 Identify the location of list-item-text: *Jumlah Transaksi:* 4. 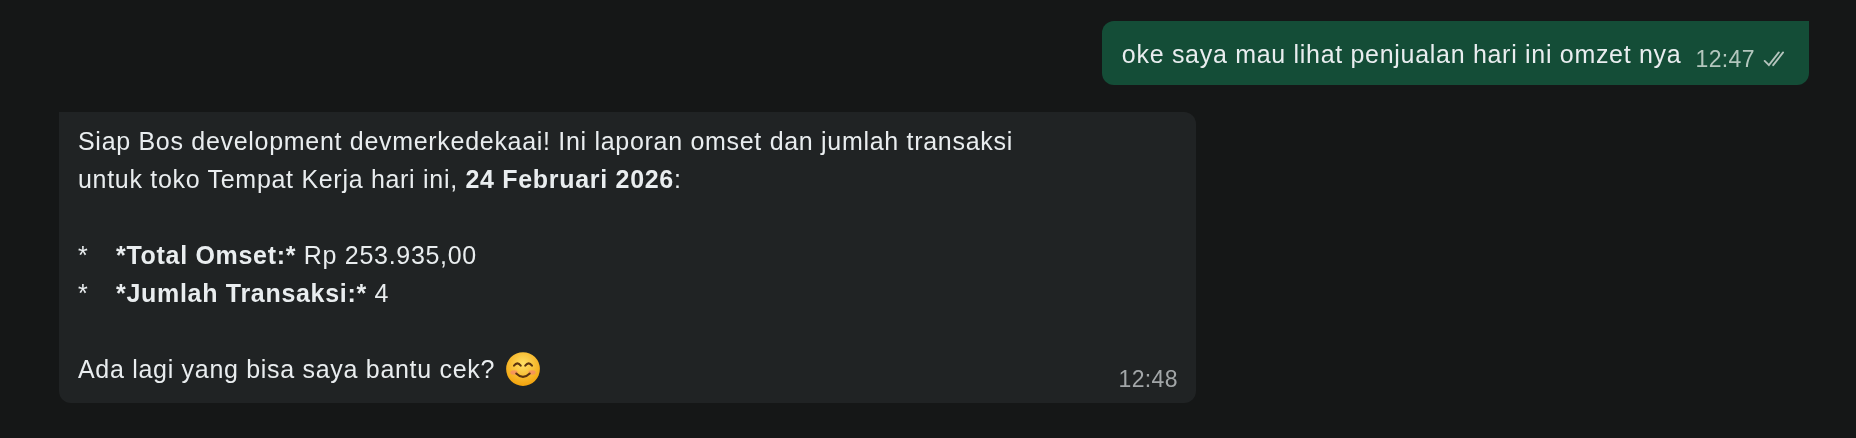
(253, 293).